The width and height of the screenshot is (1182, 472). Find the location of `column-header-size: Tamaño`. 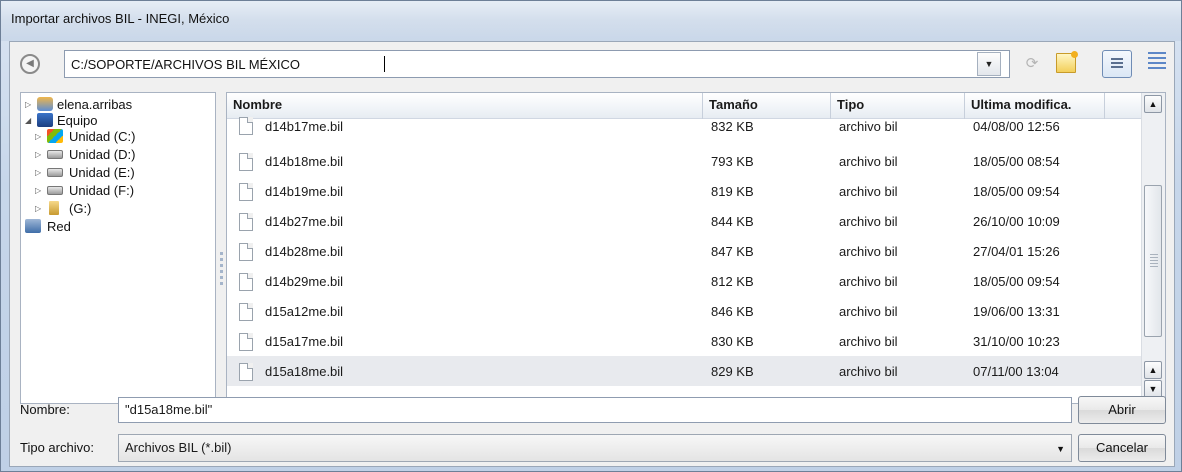

column-header-size: Tamaño is located at coordinates (767, 106).